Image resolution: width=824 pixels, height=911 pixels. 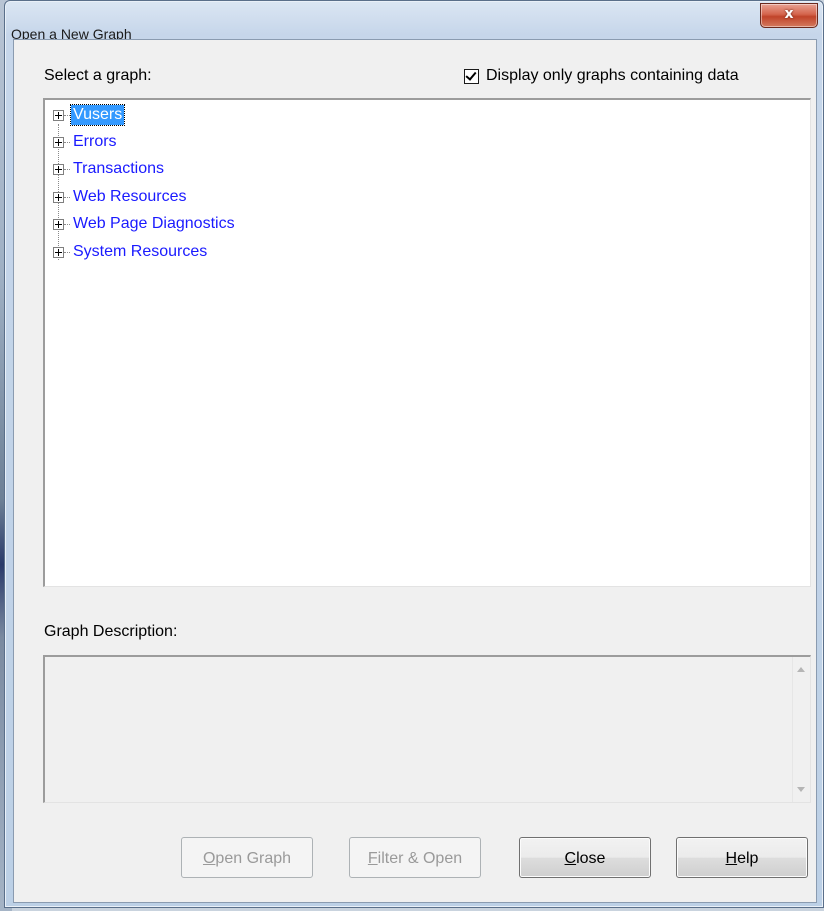 I want to click on tree-item-label: Errors, so click(x=95, y=142).